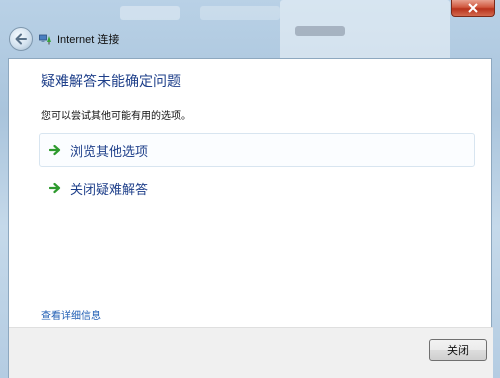 The height and width of the screenshot is (378, 500). I want to click on button-bar, so click(251, 352).